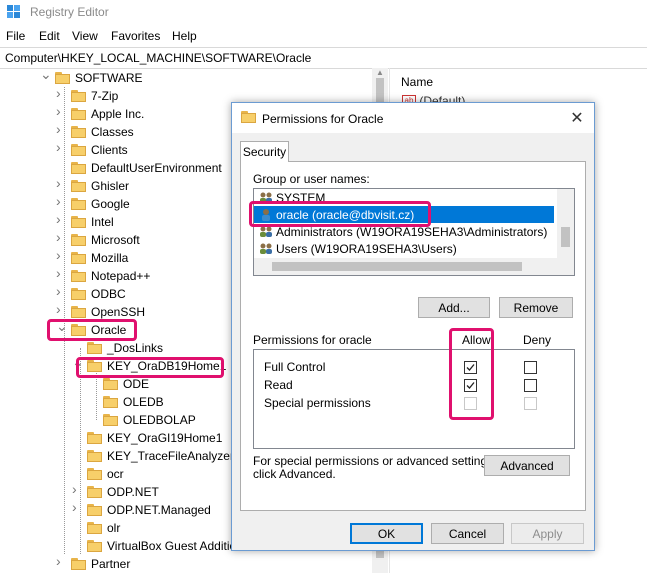  What do you see at coordinates (135, 36) in the screenshot?
I see `menu-favorites: Favorites` at bounding box center [135, 36].